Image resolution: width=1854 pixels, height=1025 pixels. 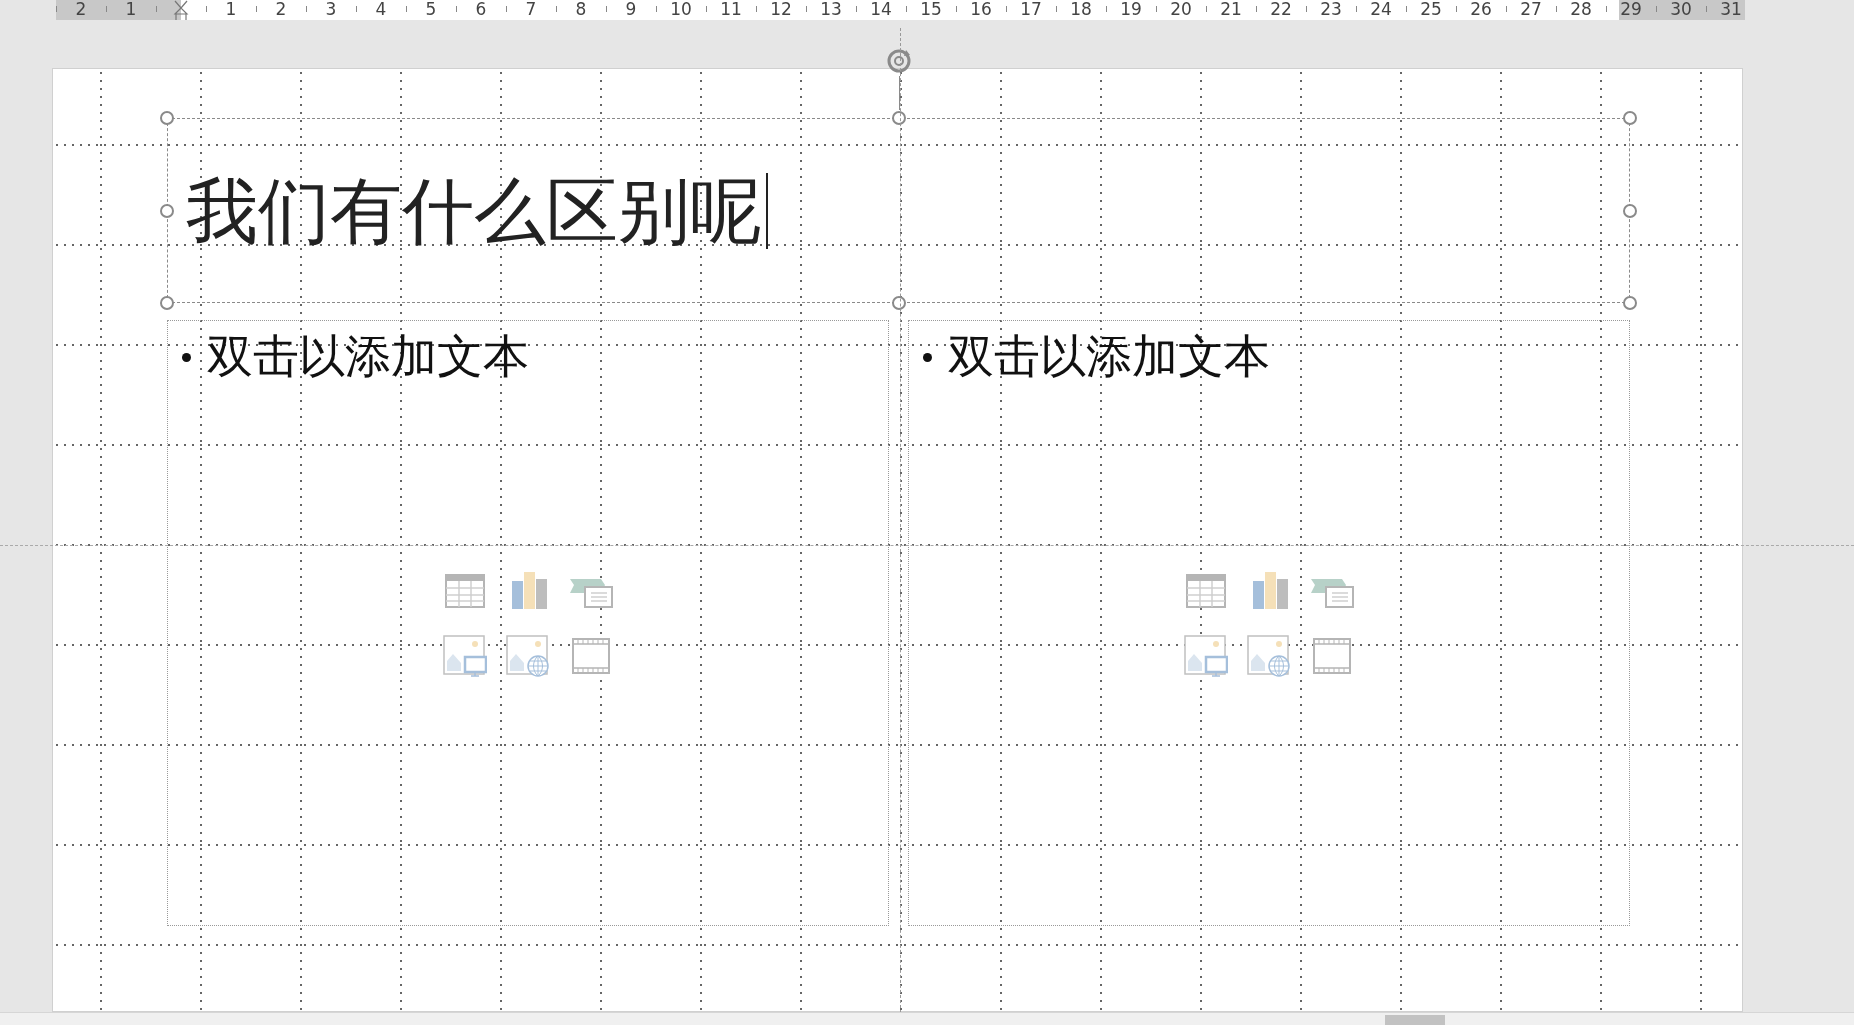 What do you see at coordinates (681, 9) in the screenshot?
I see `ruler-number: 10` at bounding box center [681, 9].